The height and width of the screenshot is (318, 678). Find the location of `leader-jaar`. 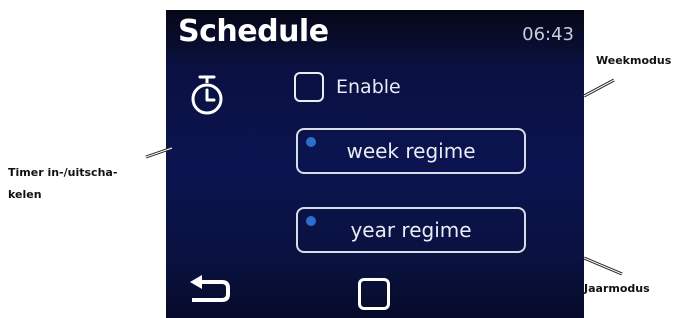

leader-jaar is located at coordinates (603, 266).